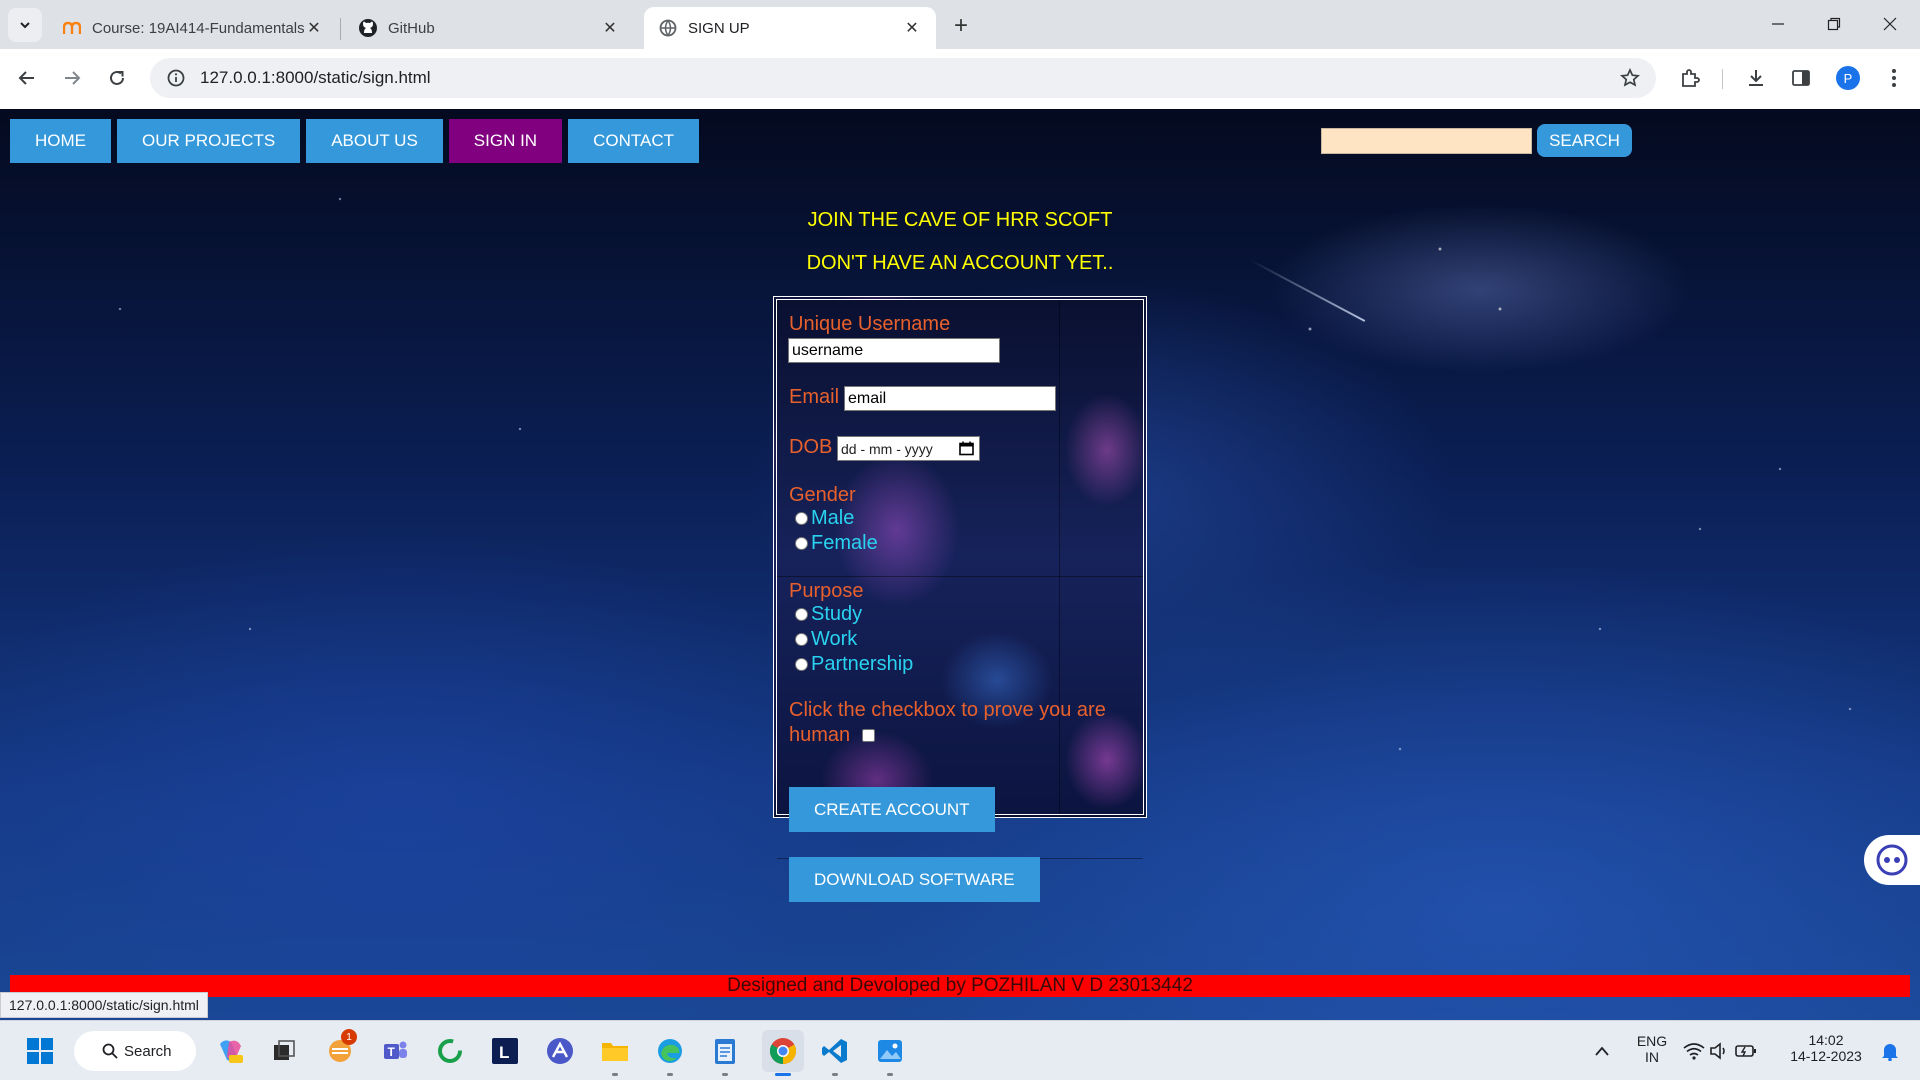  What do you see at coordinates (117, 78) in the screenshot?
I see `reload-icon` at bounding box center [117, 78].